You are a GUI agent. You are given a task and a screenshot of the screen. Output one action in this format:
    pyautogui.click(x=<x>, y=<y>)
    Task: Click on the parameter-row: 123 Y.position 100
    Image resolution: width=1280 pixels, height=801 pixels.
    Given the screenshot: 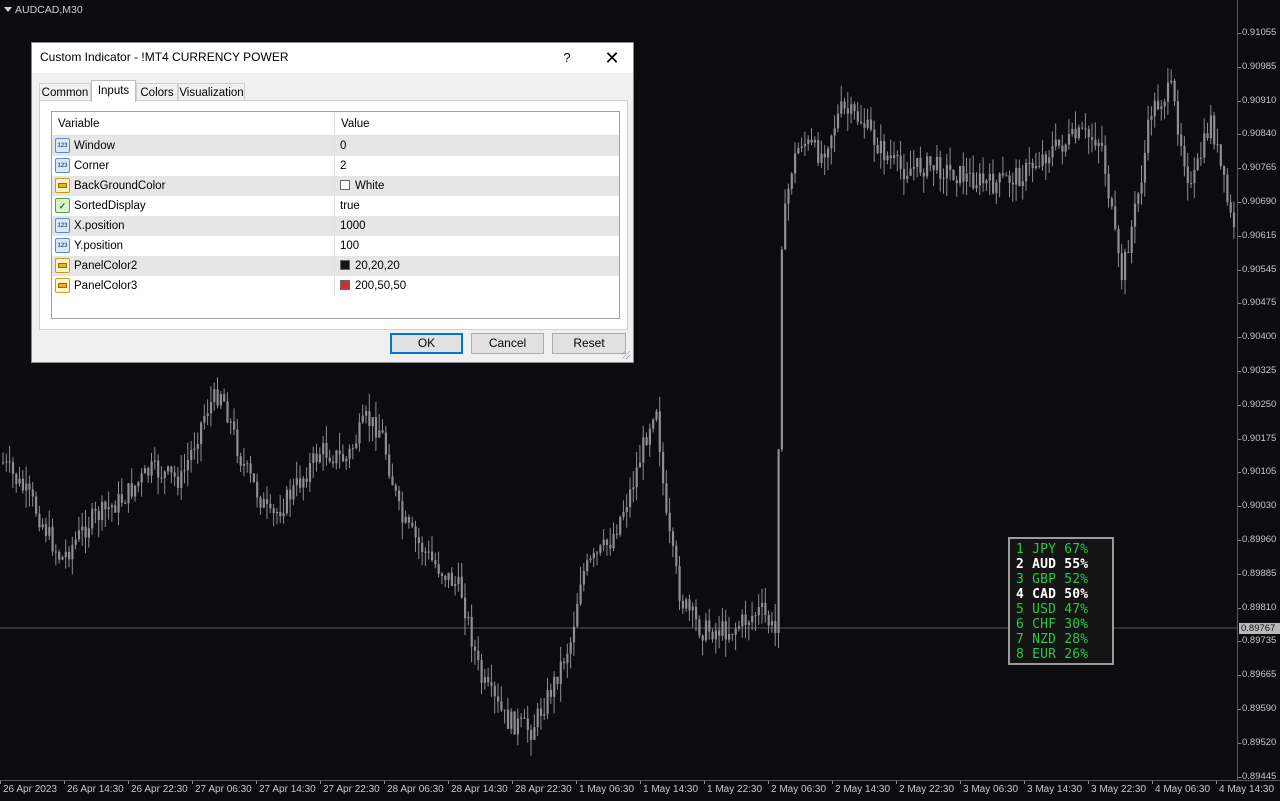 What is the action you would take?
    pyautogui.click(x=335, y=246)
    